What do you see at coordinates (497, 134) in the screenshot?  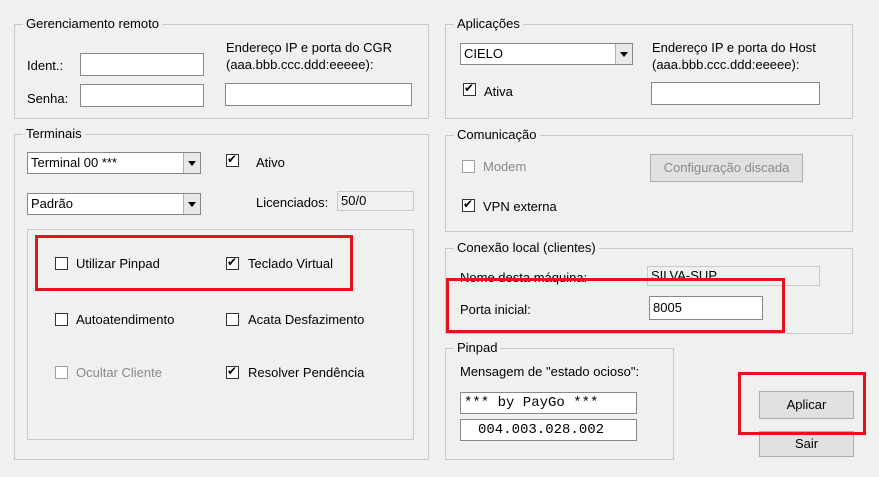 I see `communication-legend: Comunicação` at bounding box center [497, 134].